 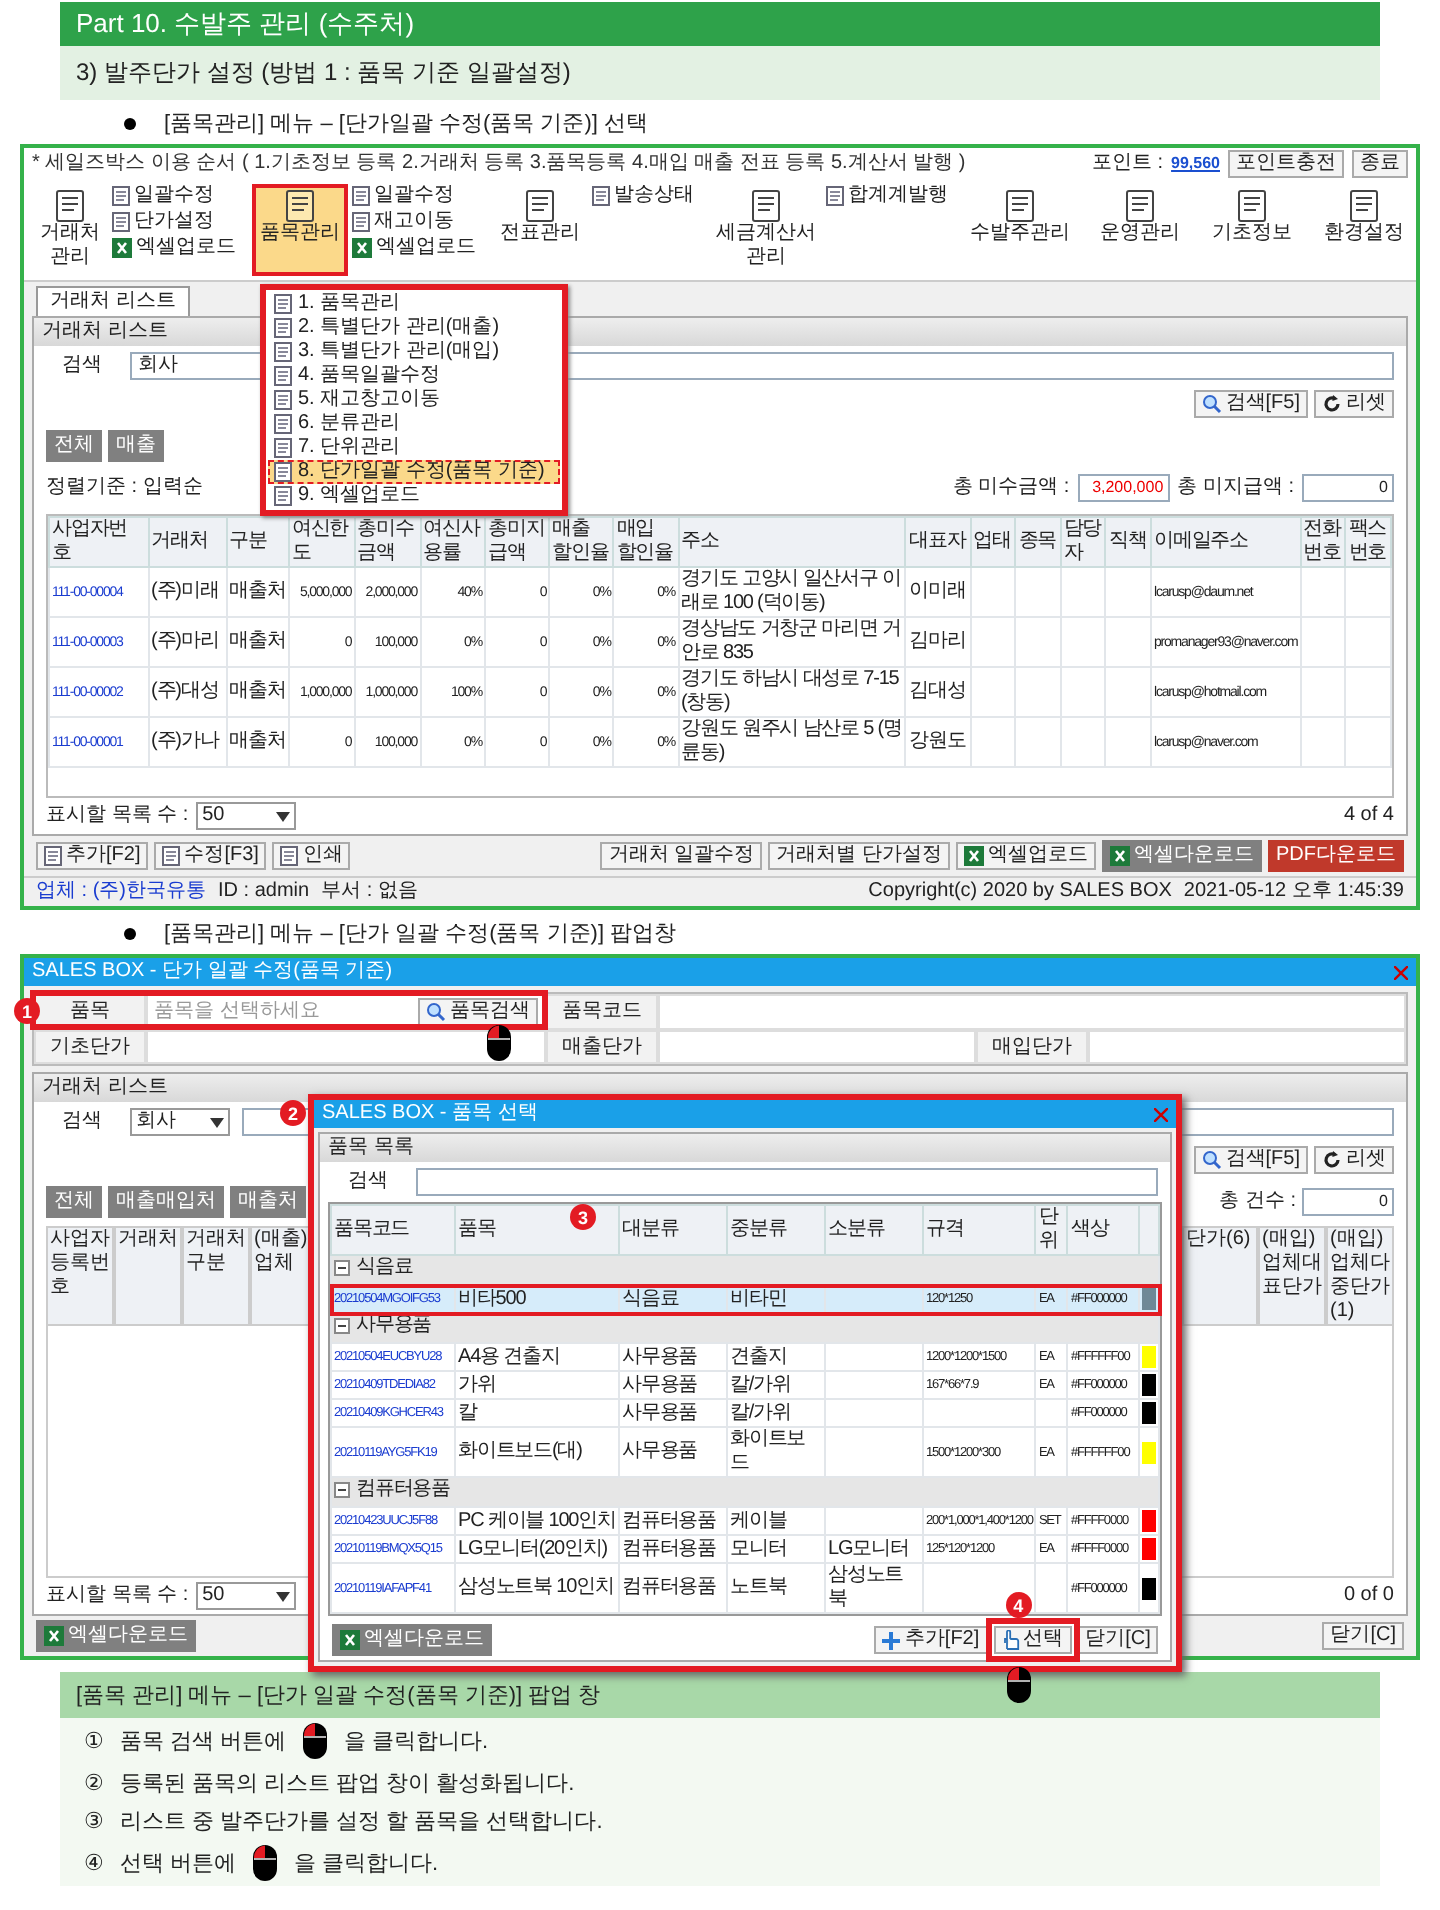 I want to click on action-button: 거래처별 단가설정, so click(x=859, y=856).